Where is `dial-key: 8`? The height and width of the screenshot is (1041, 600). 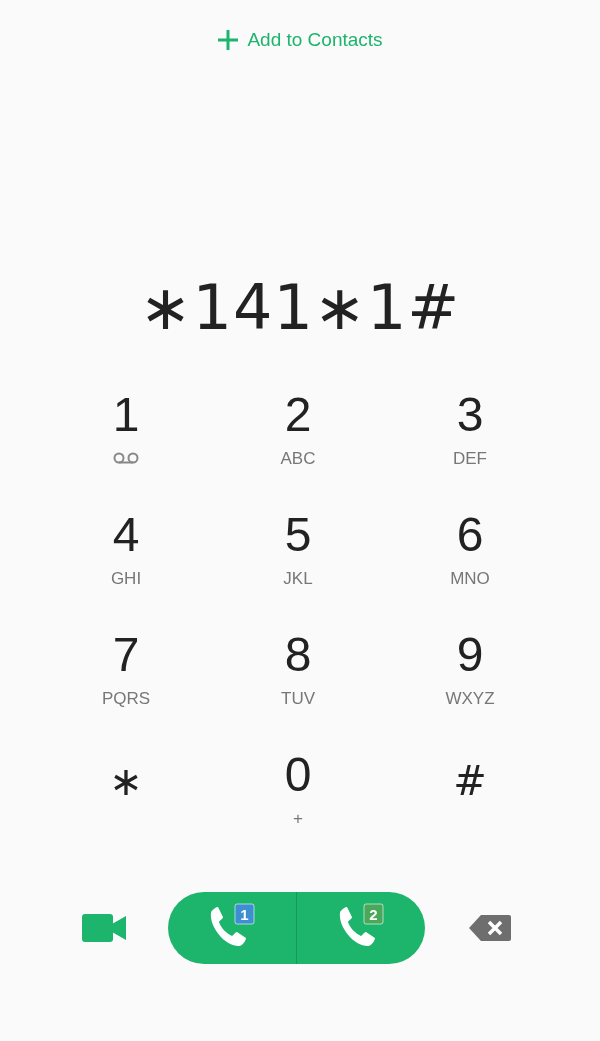
dial-key: 8 is located at coordinates (298, 655).